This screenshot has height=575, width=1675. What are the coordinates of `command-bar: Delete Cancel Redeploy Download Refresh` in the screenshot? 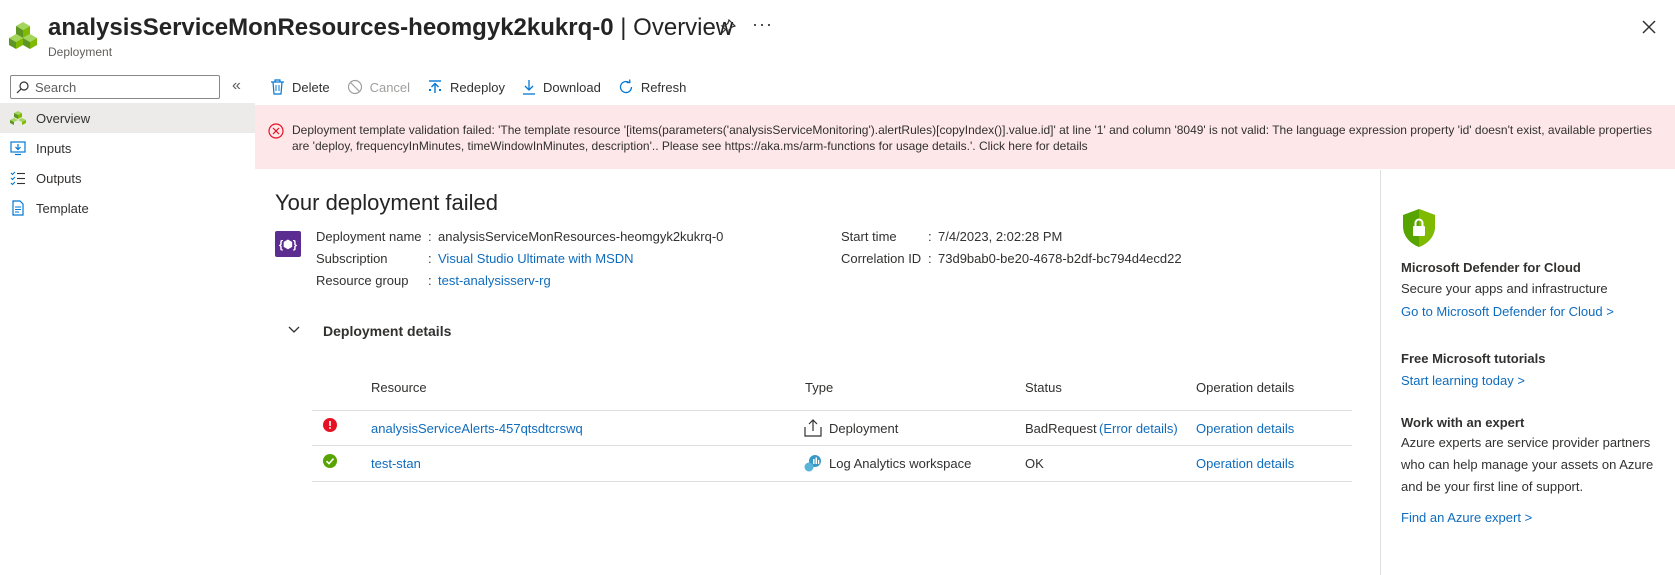 It's located at (486, 87).